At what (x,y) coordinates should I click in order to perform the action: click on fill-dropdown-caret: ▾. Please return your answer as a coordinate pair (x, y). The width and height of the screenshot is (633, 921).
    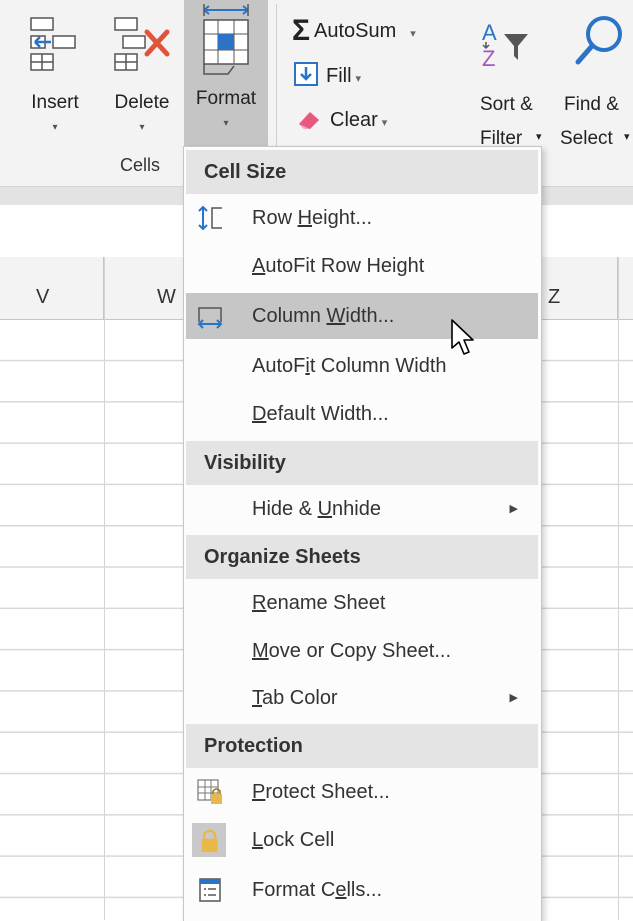
    Looking at the image, I should click on (358, 79).